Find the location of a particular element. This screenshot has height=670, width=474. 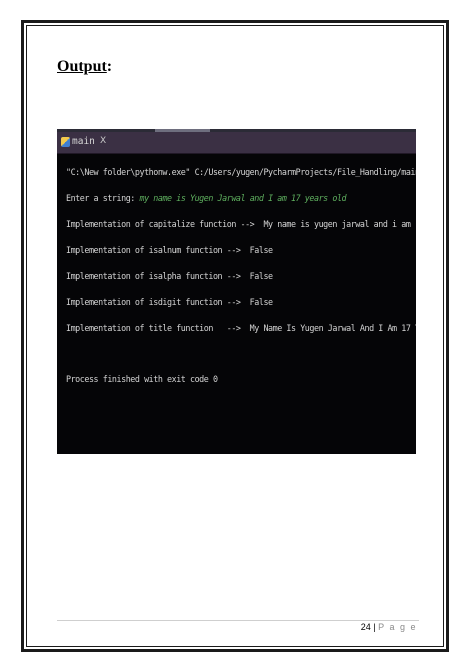

exit-message: Process finished with exit code 0 is located at coordinates (142, 379).